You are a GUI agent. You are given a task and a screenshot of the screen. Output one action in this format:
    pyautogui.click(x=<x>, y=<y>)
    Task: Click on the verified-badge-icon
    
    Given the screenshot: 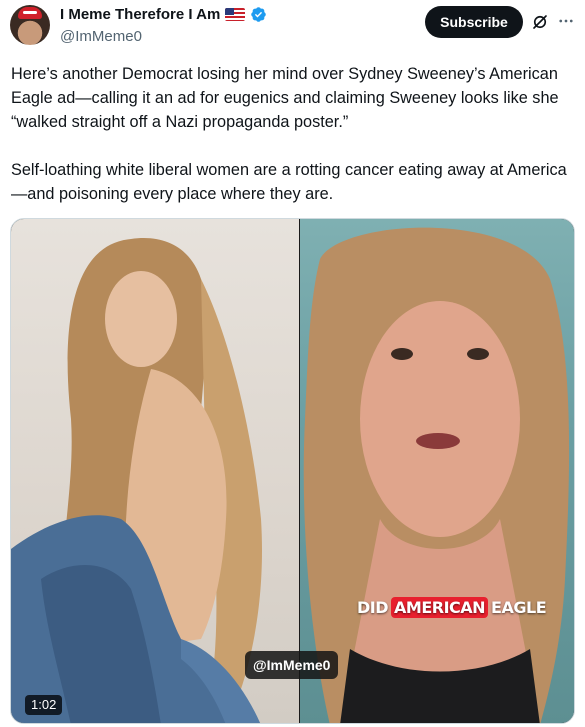 What is the action you would take?
    pyautogui.click(x=258, y=14)
    